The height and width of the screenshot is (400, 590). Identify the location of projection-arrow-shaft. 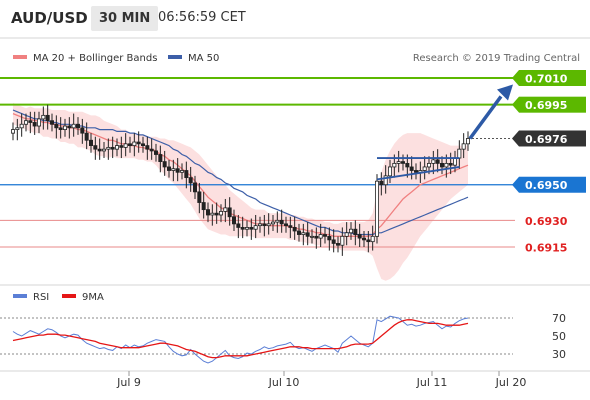
(485, 117).